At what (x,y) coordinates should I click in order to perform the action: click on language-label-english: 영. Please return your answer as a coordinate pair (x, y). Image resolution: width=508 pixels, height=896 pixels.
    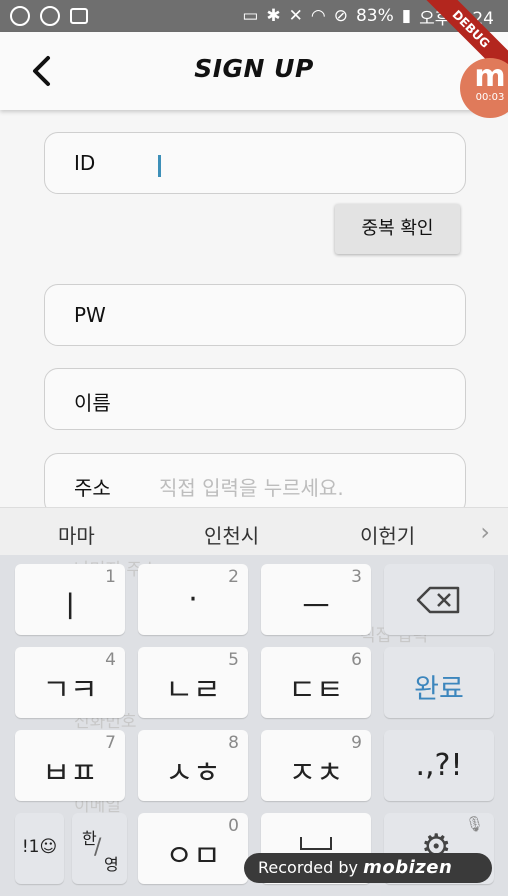
    Looking at the image, I should click on (111, 864).